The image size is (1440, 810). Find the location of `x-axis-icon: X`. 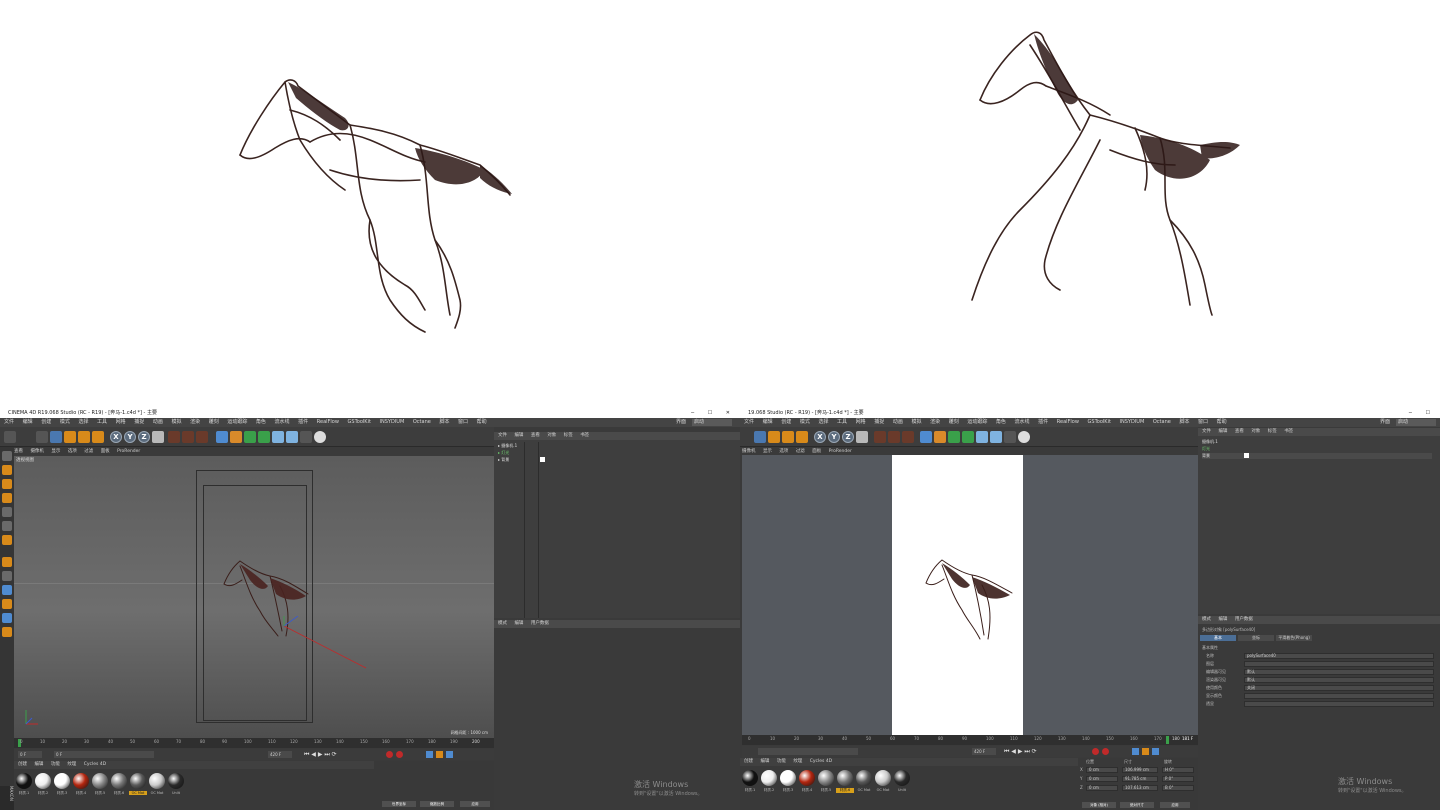

x-axis-icon: X is located at coordinates (116, 437).